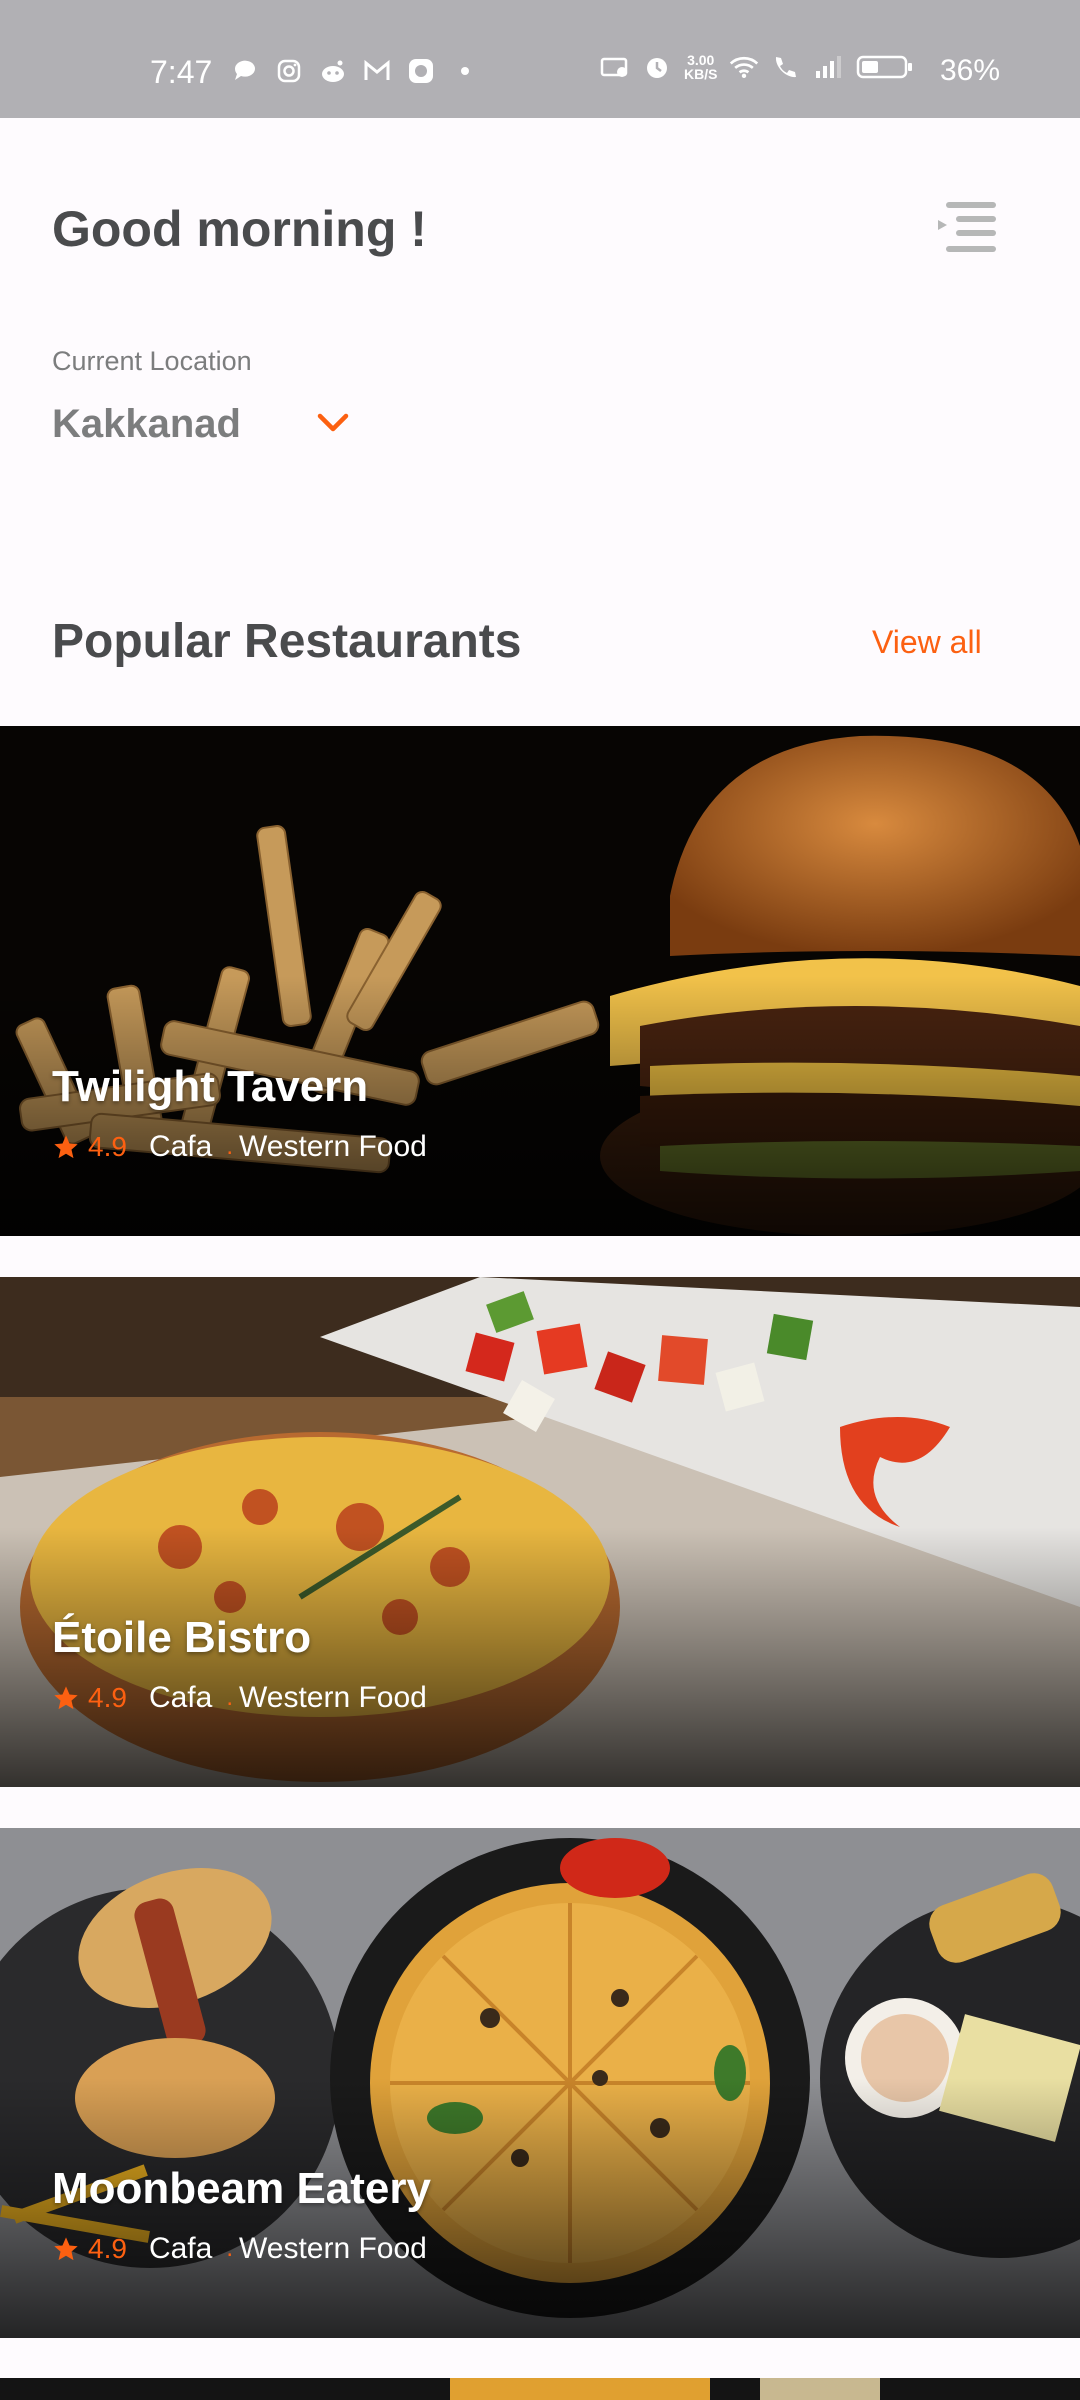 The width and height of the screenshot is (1080, 2400). I want to click on menu-icon, so click(967, 227).